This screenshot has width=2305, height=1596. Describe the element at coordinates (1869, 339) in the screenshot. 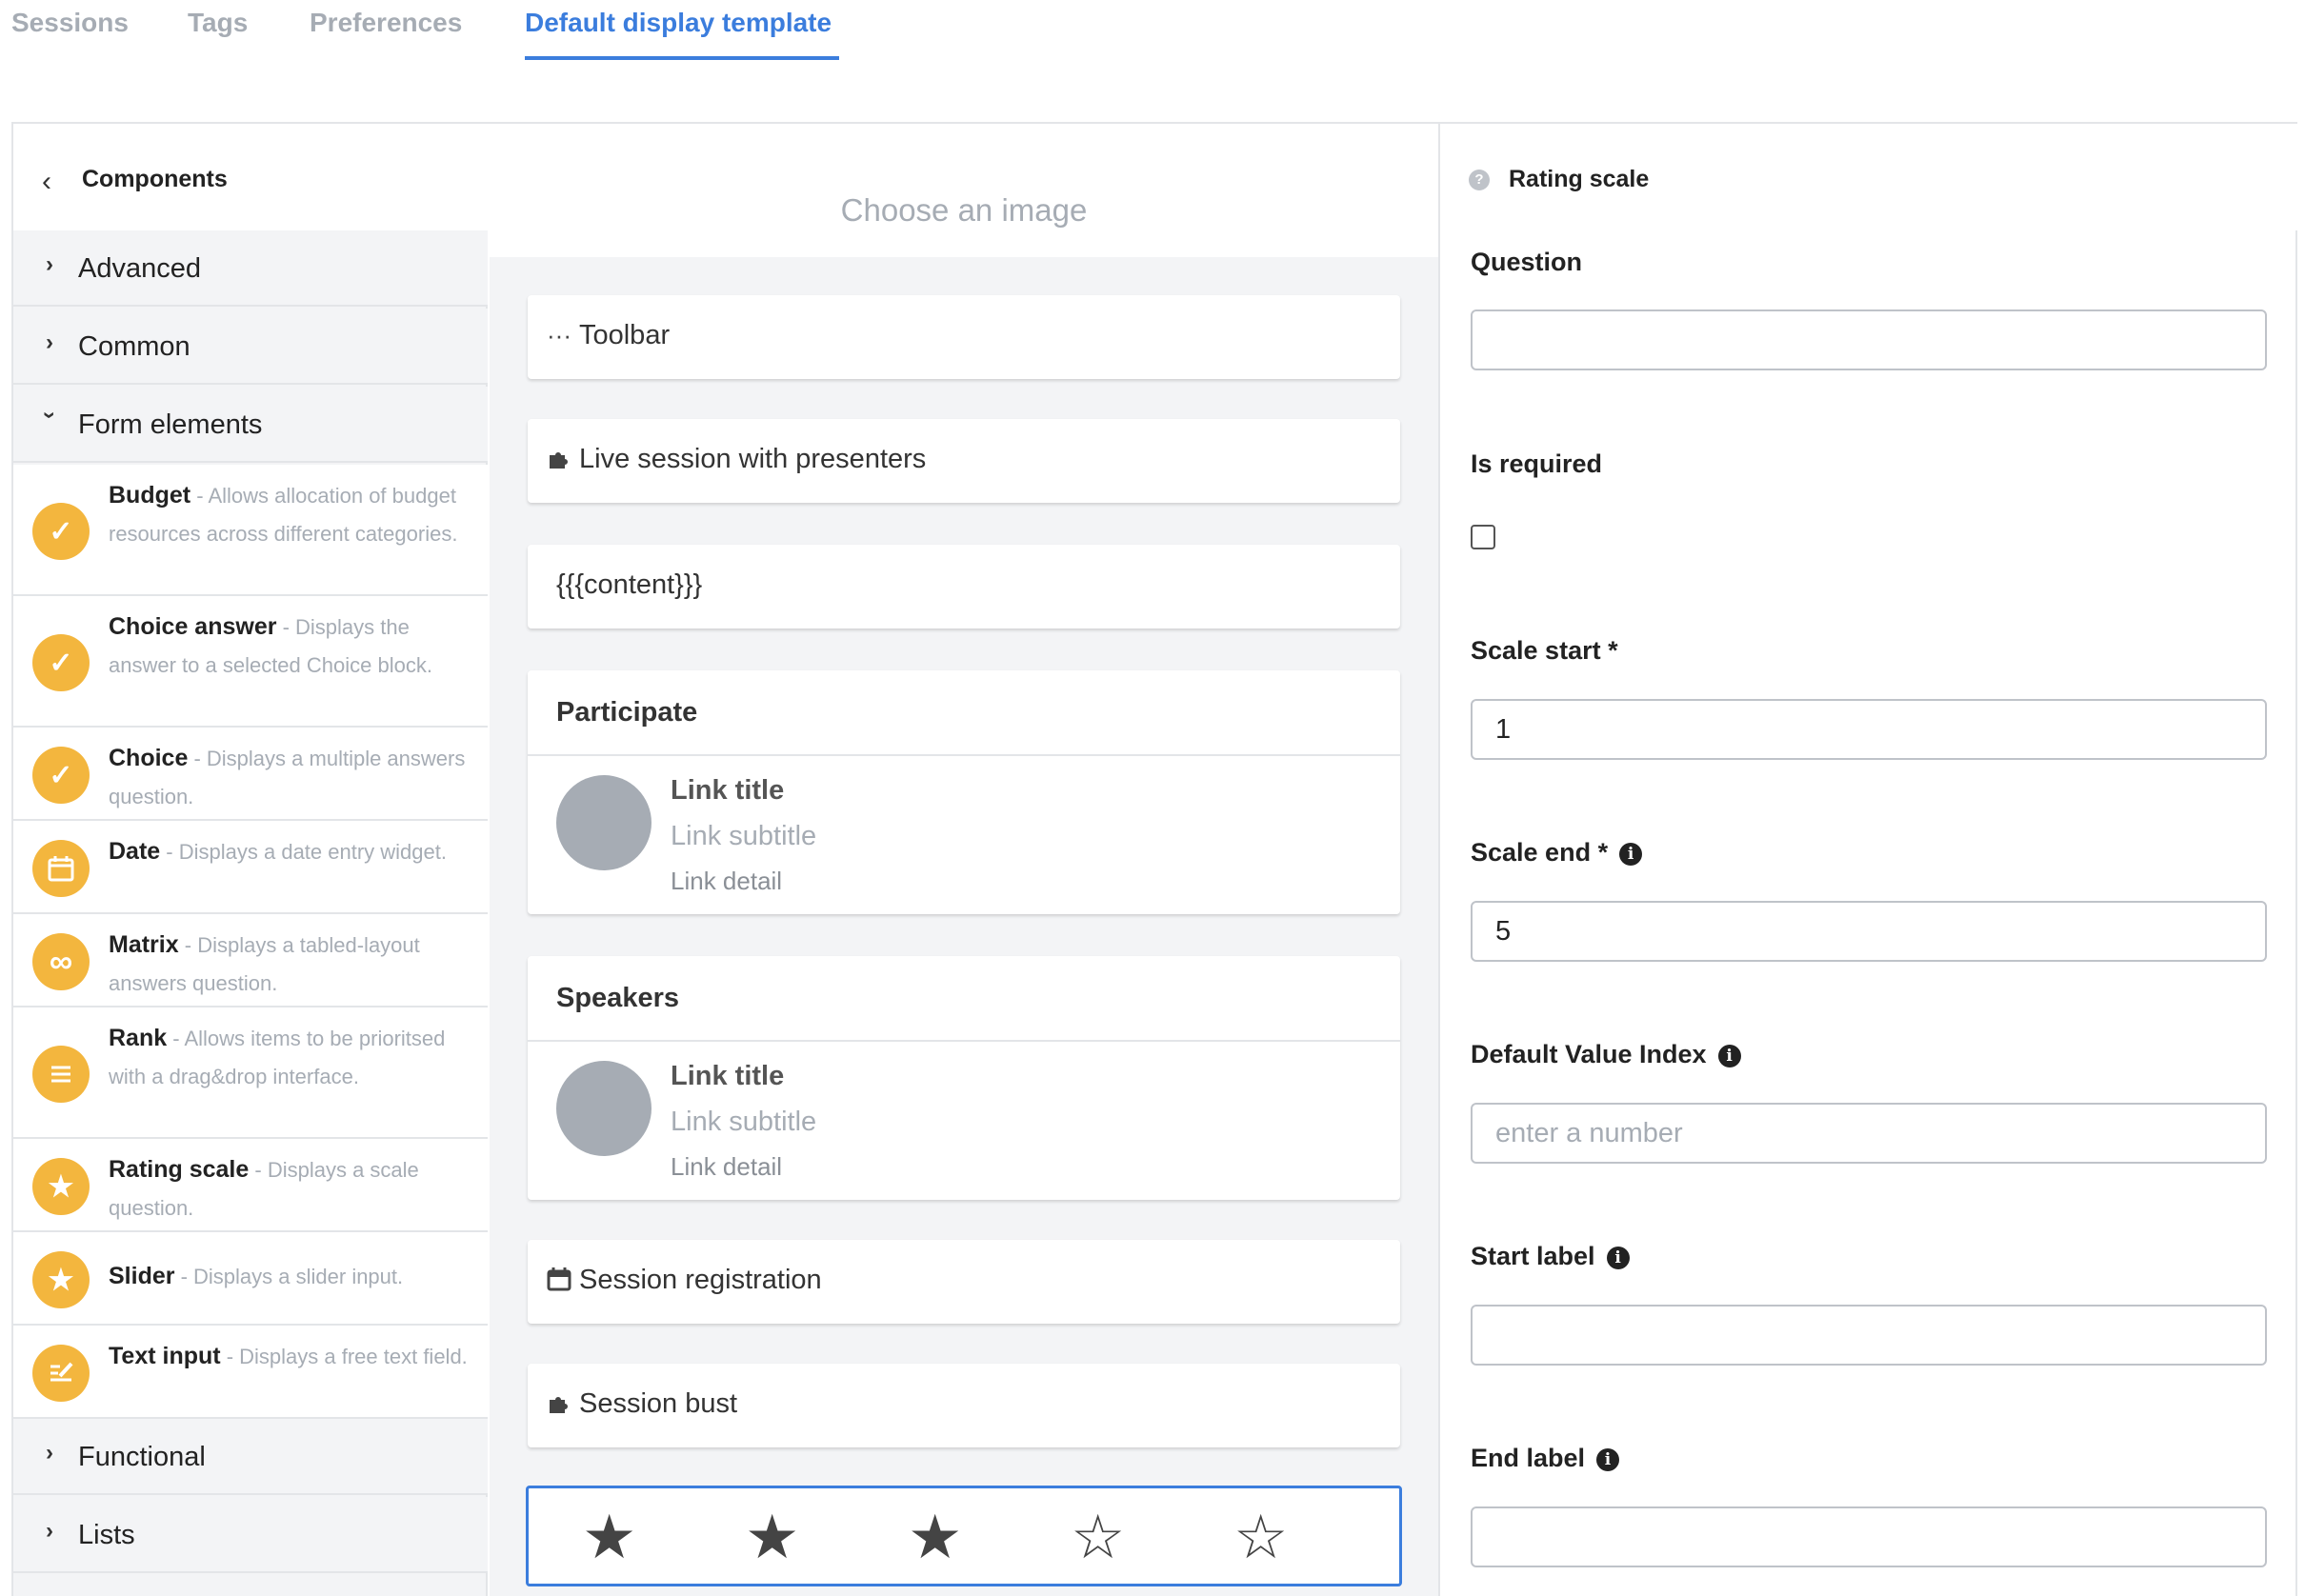

I see `question-input` at that location.